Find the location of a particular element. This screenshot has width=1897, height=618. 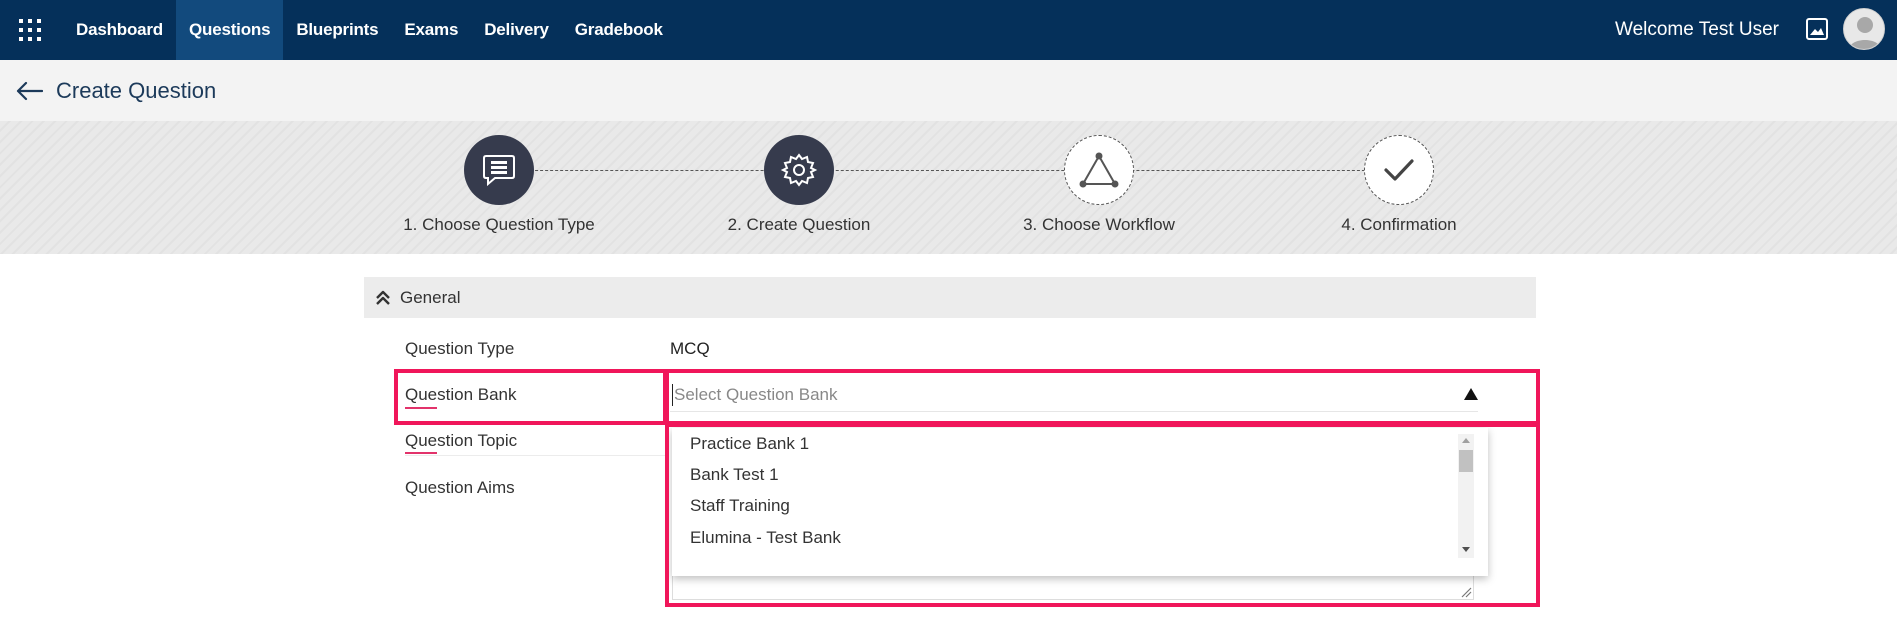

double-chevron-up-icon is located at coordinates (383, 298).